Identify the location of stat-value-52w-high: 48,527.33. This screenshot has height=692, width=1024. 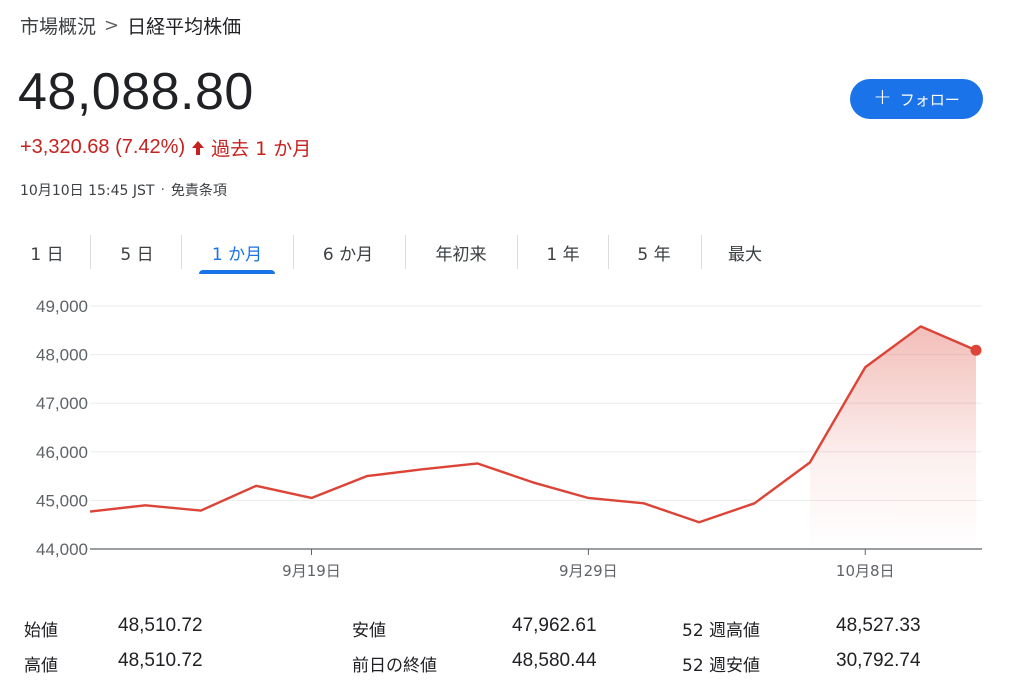
(878, 625).